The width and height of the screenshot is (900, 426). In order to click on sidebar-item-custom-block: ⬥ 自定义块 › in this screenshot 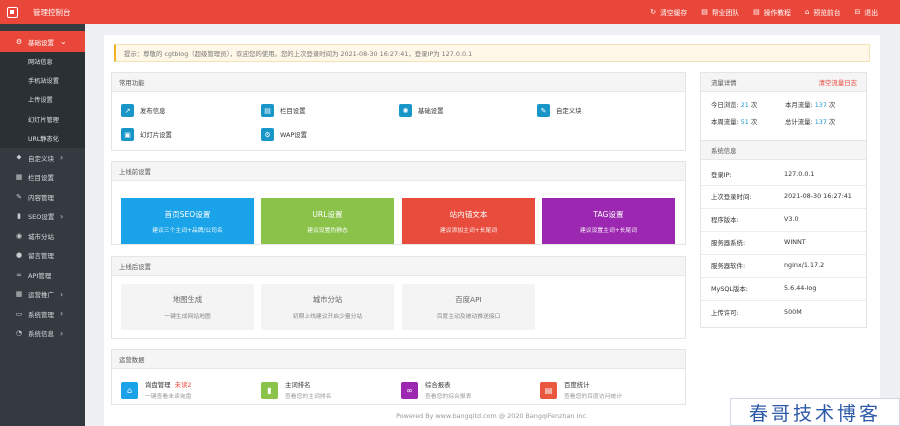, I will do `click(42, 158)`.